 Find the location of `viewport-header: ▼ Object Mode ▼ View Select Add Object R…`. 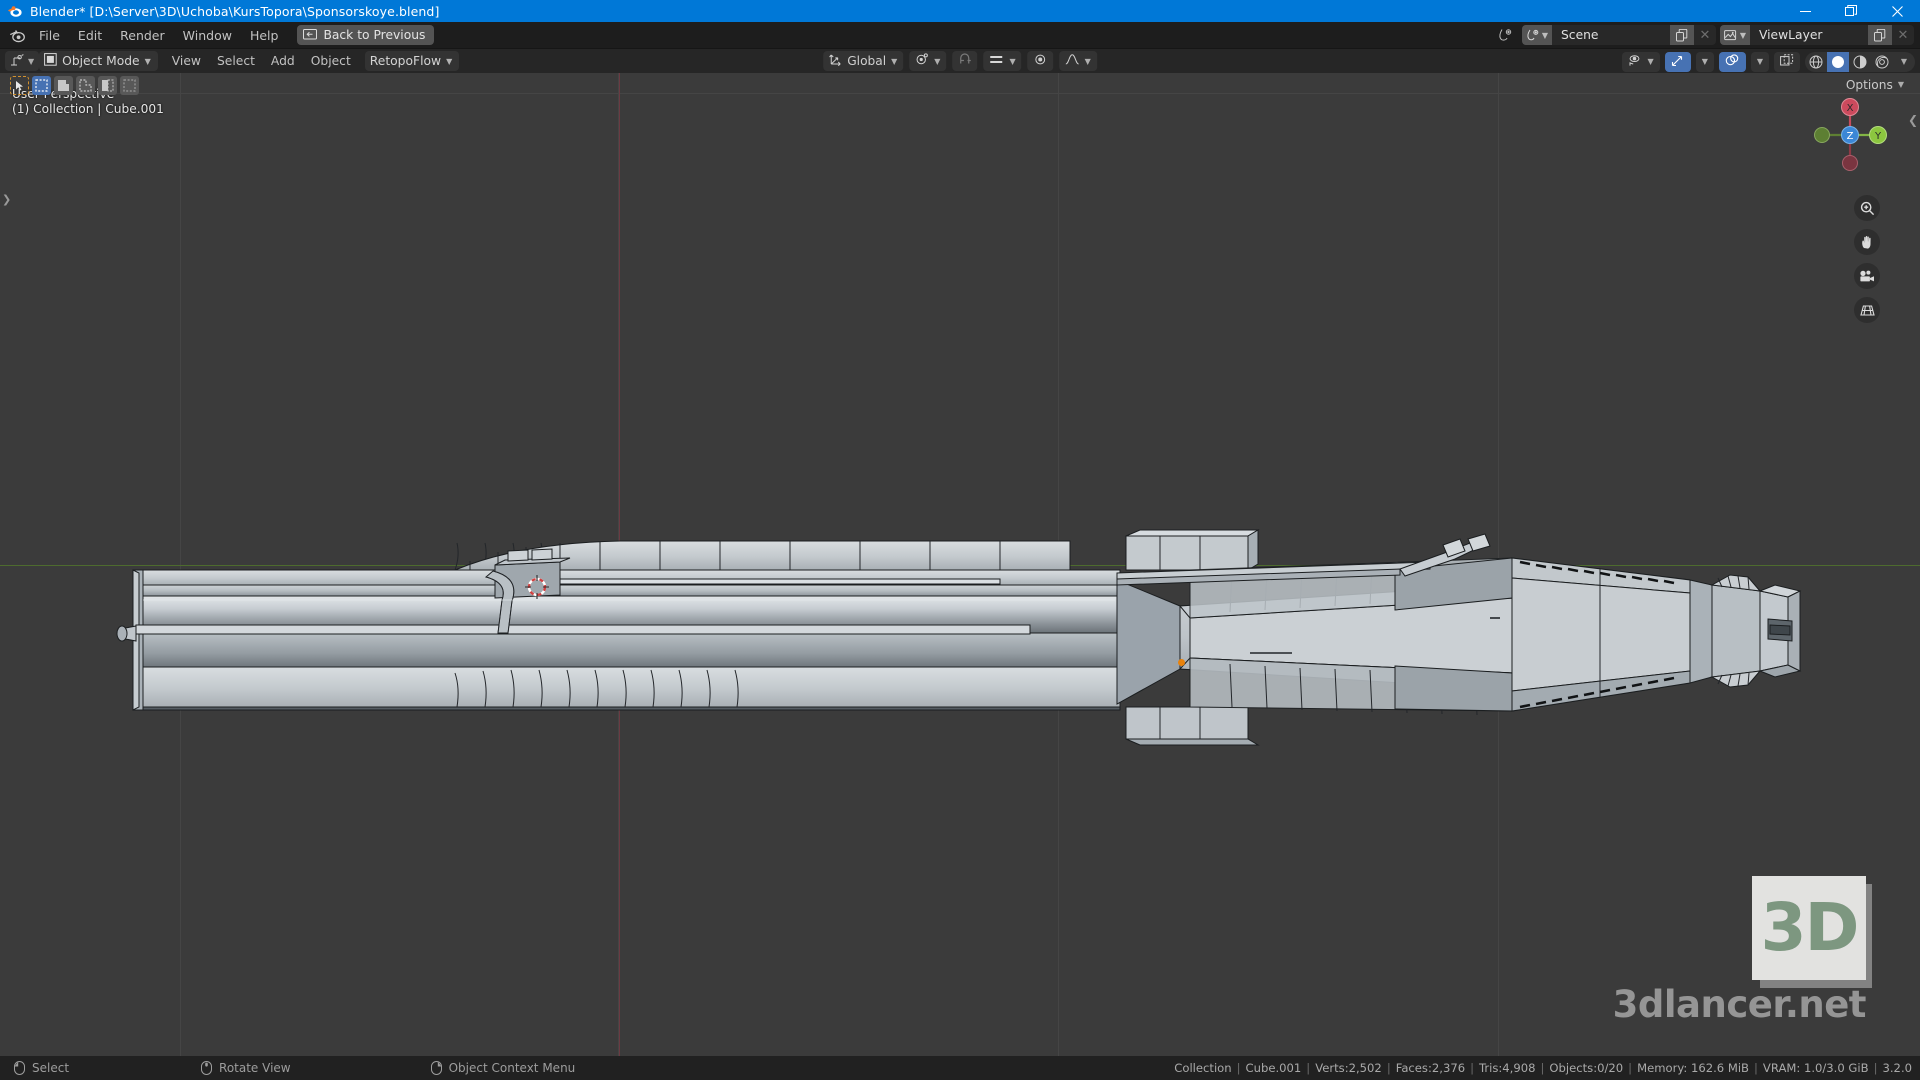

viewport-header: ▼ Object Mode ▼ View Select Add Object R… is located at coordinates (960, 60).